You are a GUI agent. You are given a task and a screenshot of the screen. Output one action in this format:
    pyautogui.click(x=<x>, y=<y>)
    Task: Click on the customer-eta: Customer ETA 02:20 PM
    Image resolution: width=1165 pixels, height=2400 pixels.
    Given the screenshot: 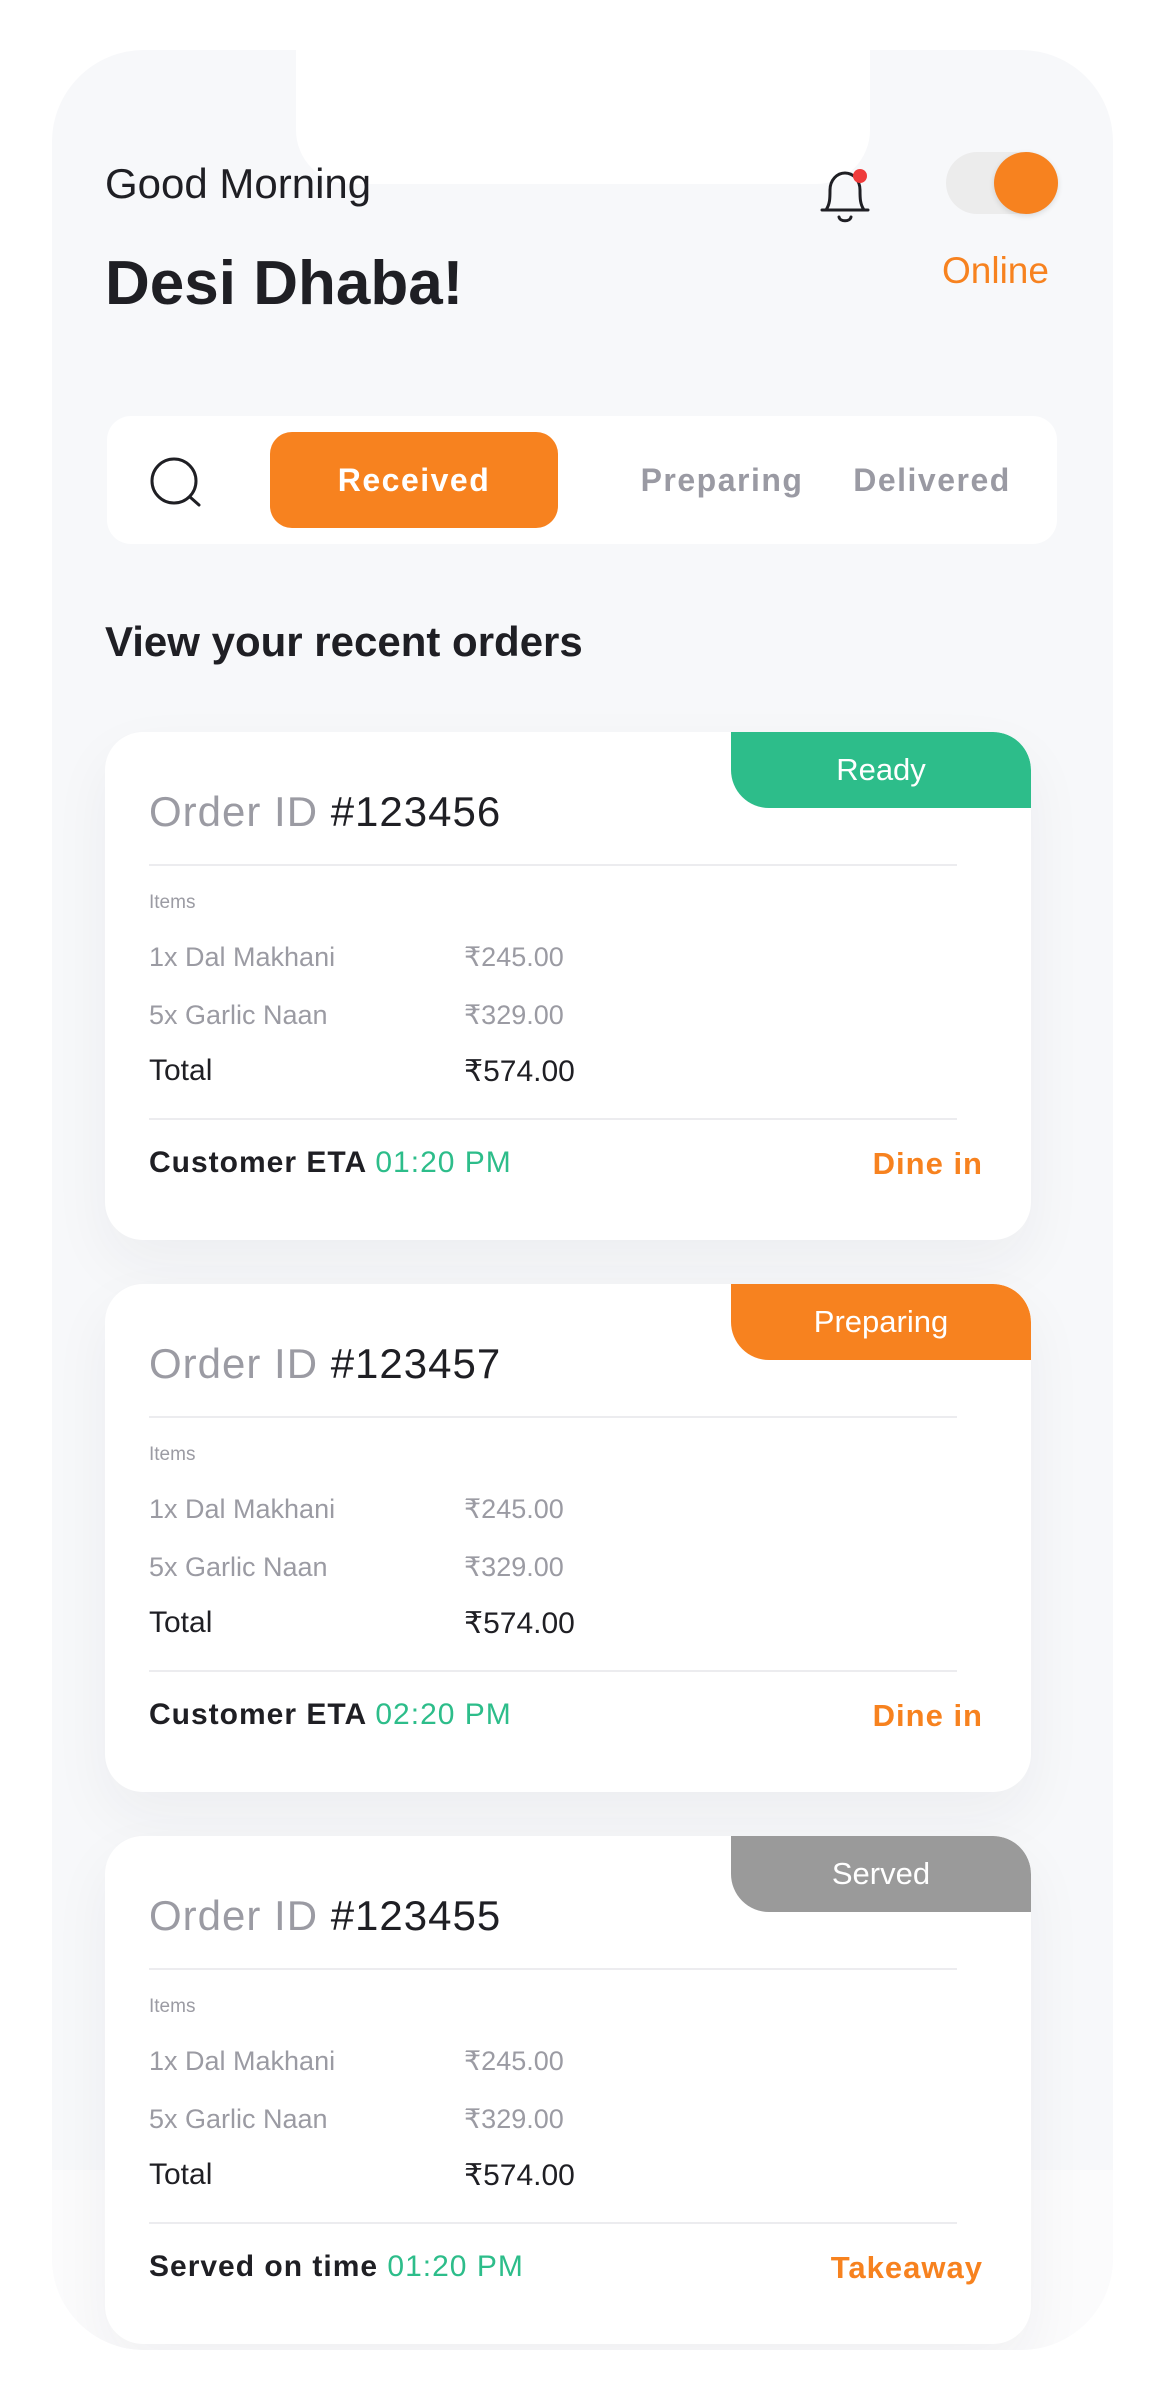 What is the action you would take?
    pyautogui.click(x=330, y=1715)
    